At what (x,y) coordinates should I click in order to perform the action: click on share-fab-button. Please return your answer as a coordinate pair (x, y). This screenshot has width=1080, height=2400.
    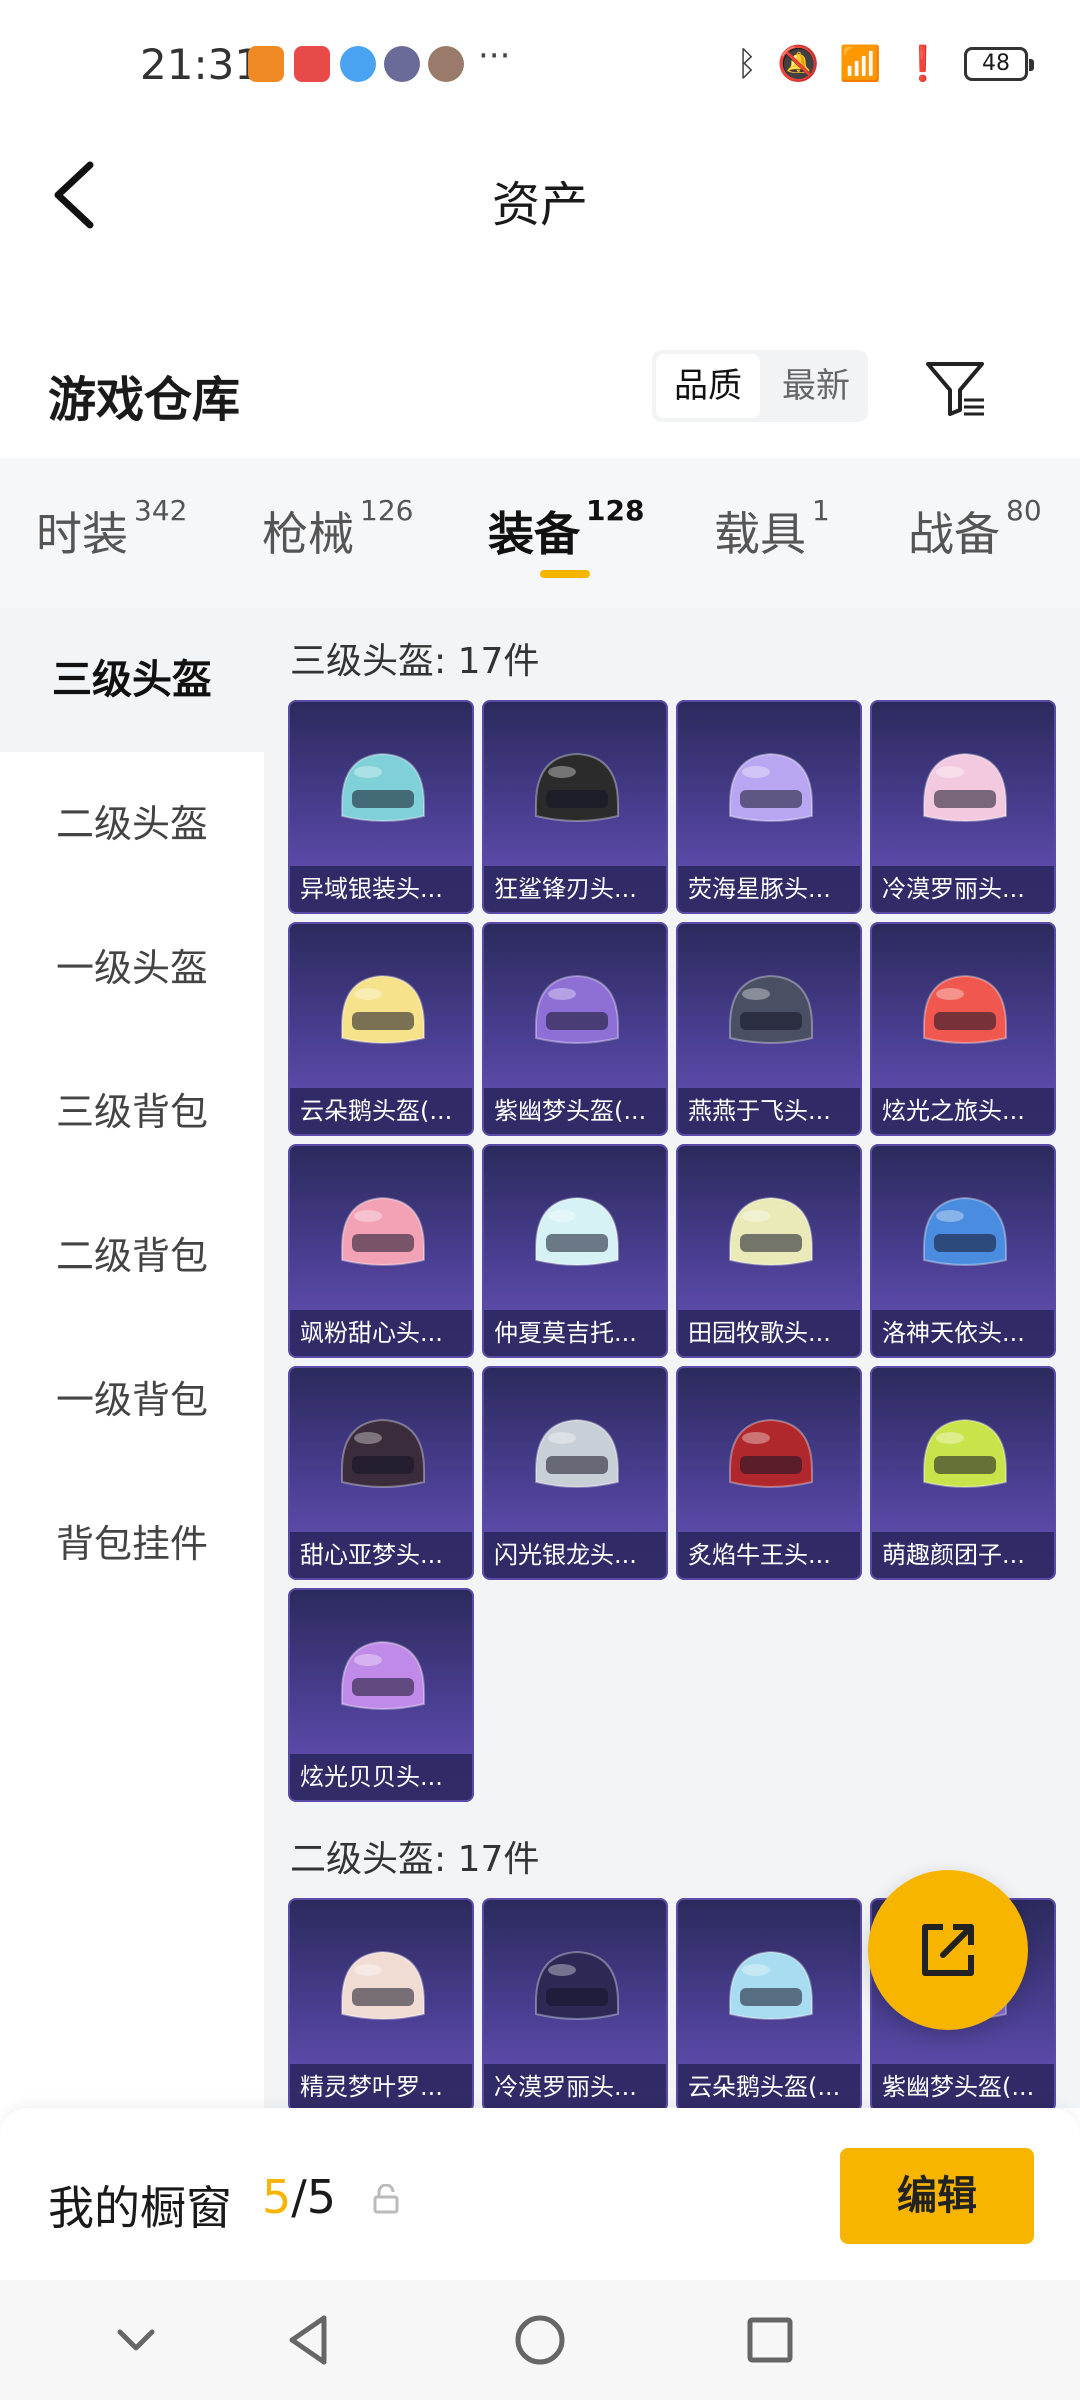
    Looking at the image, I should click on (948, 1950).